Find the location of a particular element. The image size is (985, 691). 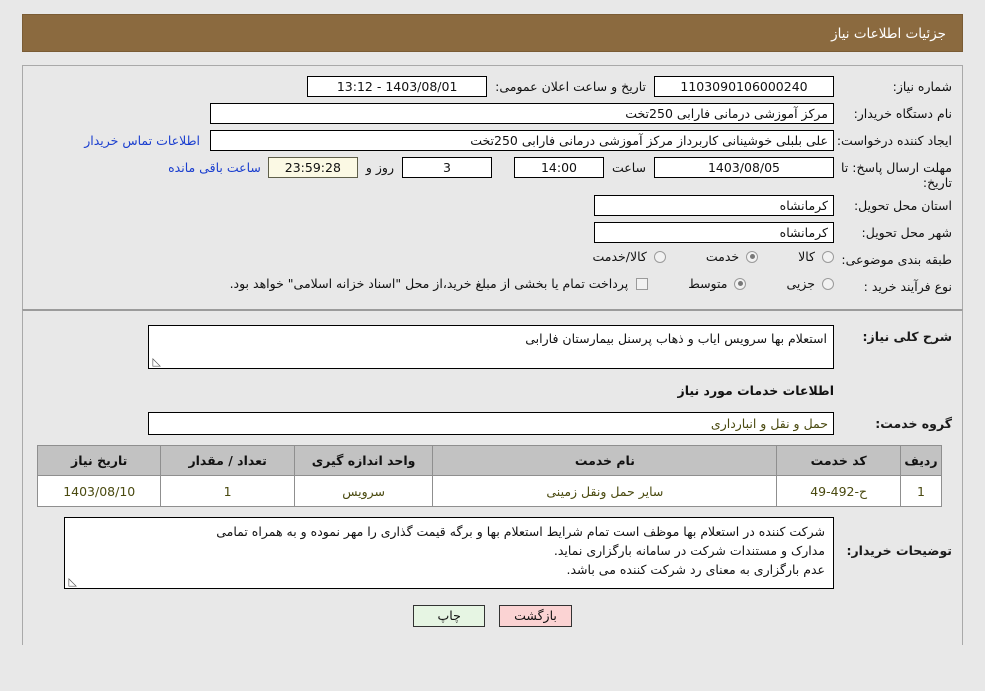

header-radif: ردیف is located at coordinates (921, 460).